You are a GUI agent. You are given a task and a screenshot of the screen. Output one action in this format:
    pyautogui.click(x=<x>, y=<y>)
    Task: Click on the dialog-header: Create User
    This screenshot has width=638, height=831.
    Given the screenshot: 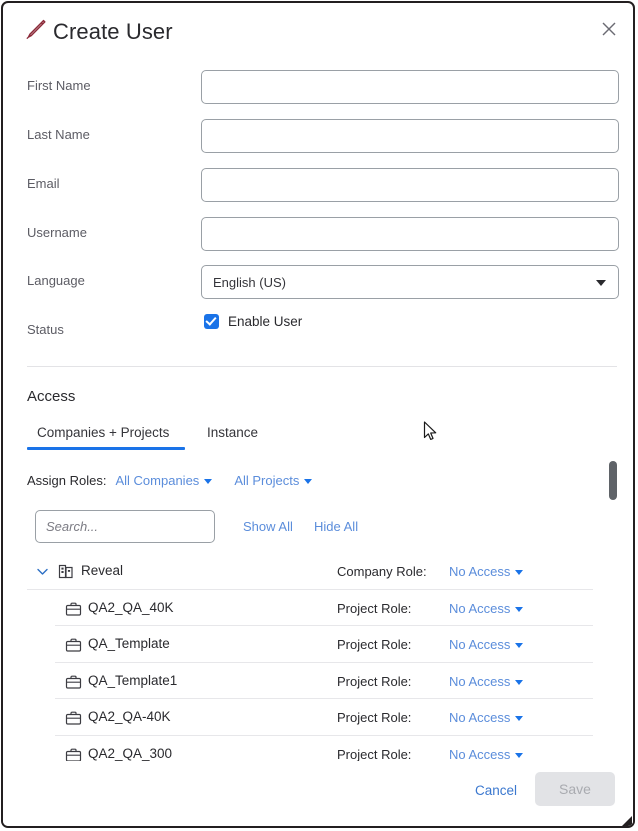 What is the action you would take?
    pyautogui.click(x=318, y=30)
    